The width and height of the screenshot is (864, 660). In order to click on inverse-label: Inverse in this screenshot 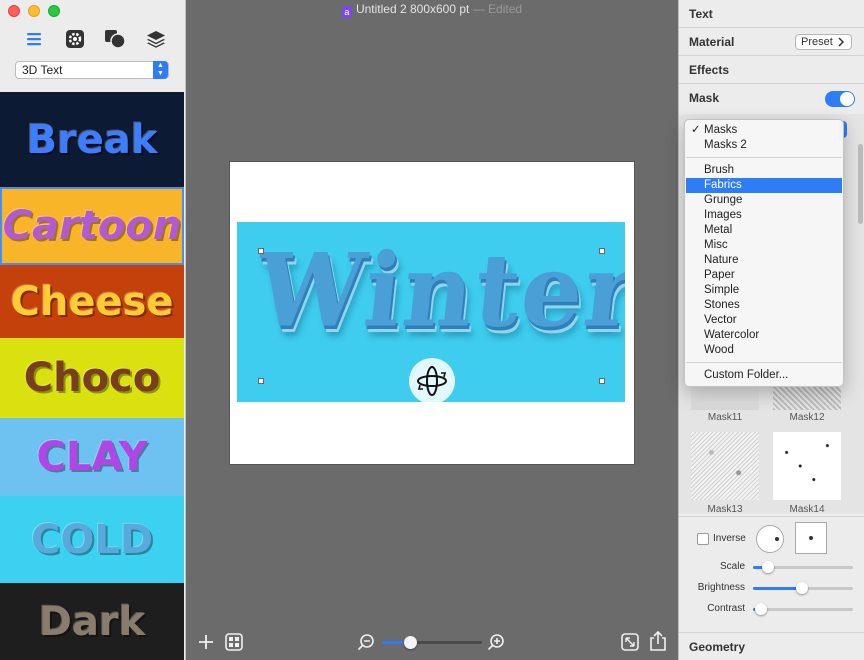, I will do `click(729, 538)`.